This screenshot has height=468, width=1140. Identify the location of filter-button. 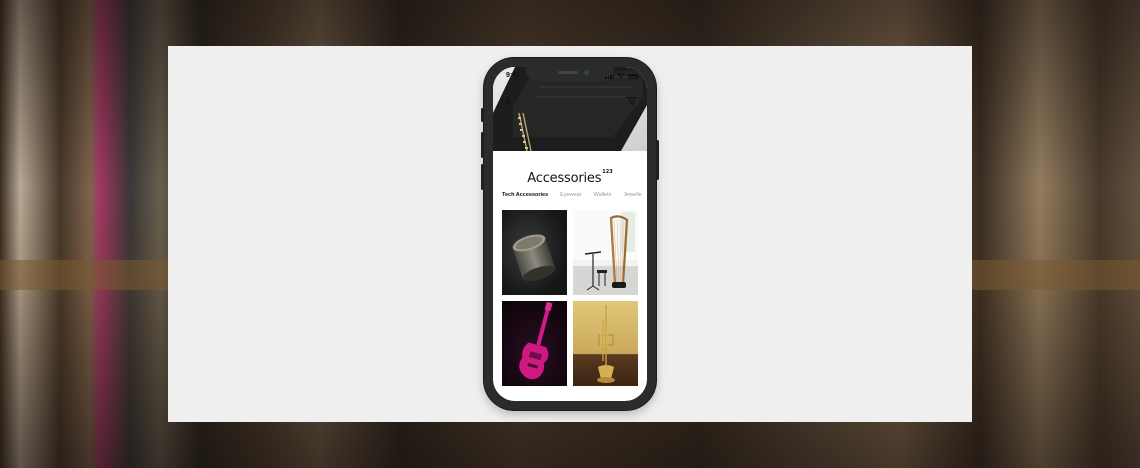
(632, 101).